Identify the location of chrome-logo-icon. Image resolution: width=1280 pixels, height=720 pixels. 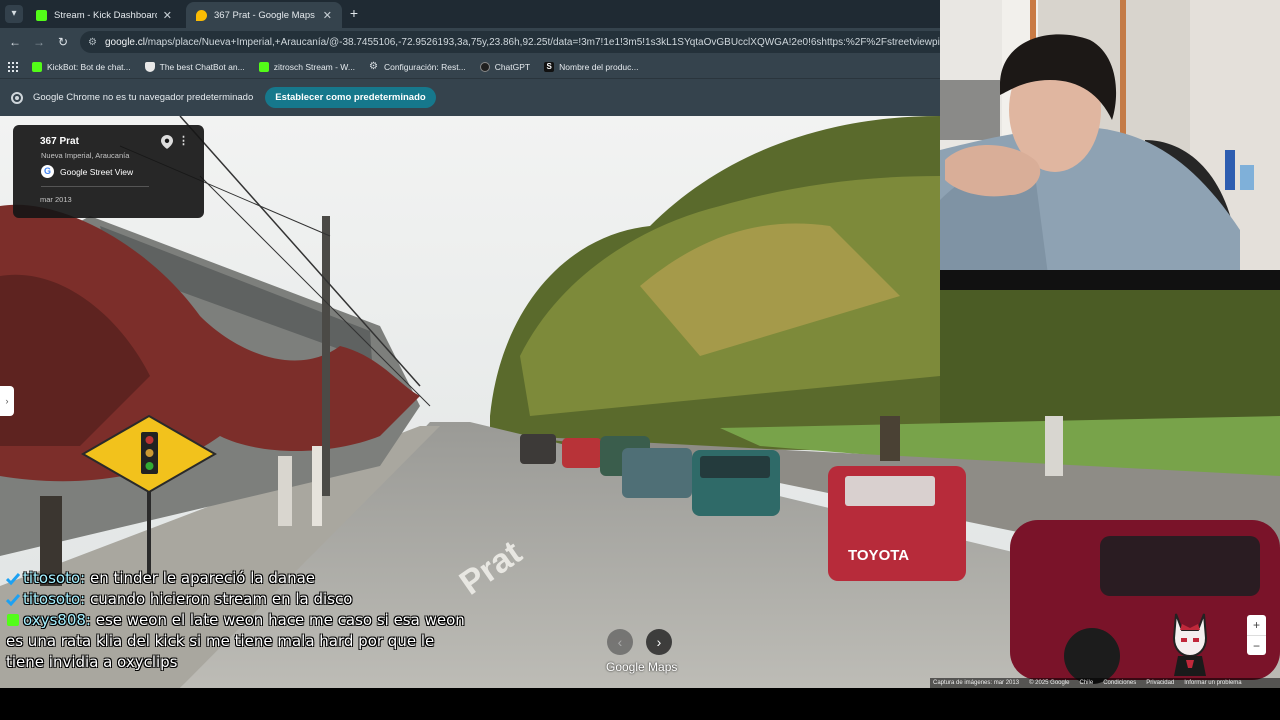
(17, 97).